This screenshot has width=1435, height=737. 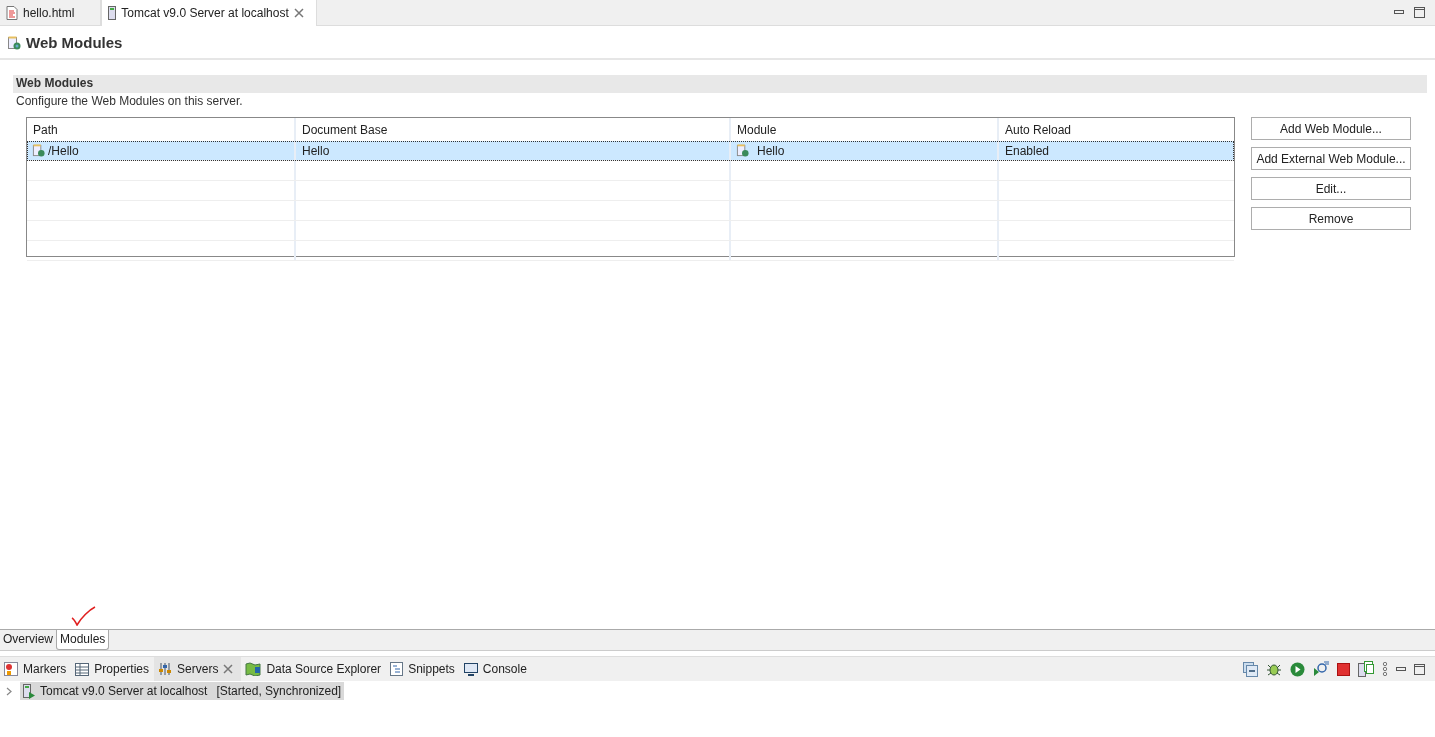 What do you see at coordinates (423, 669) in the screenshot?
I see `view-tab: Snippets` at bounding box center [423, 669].